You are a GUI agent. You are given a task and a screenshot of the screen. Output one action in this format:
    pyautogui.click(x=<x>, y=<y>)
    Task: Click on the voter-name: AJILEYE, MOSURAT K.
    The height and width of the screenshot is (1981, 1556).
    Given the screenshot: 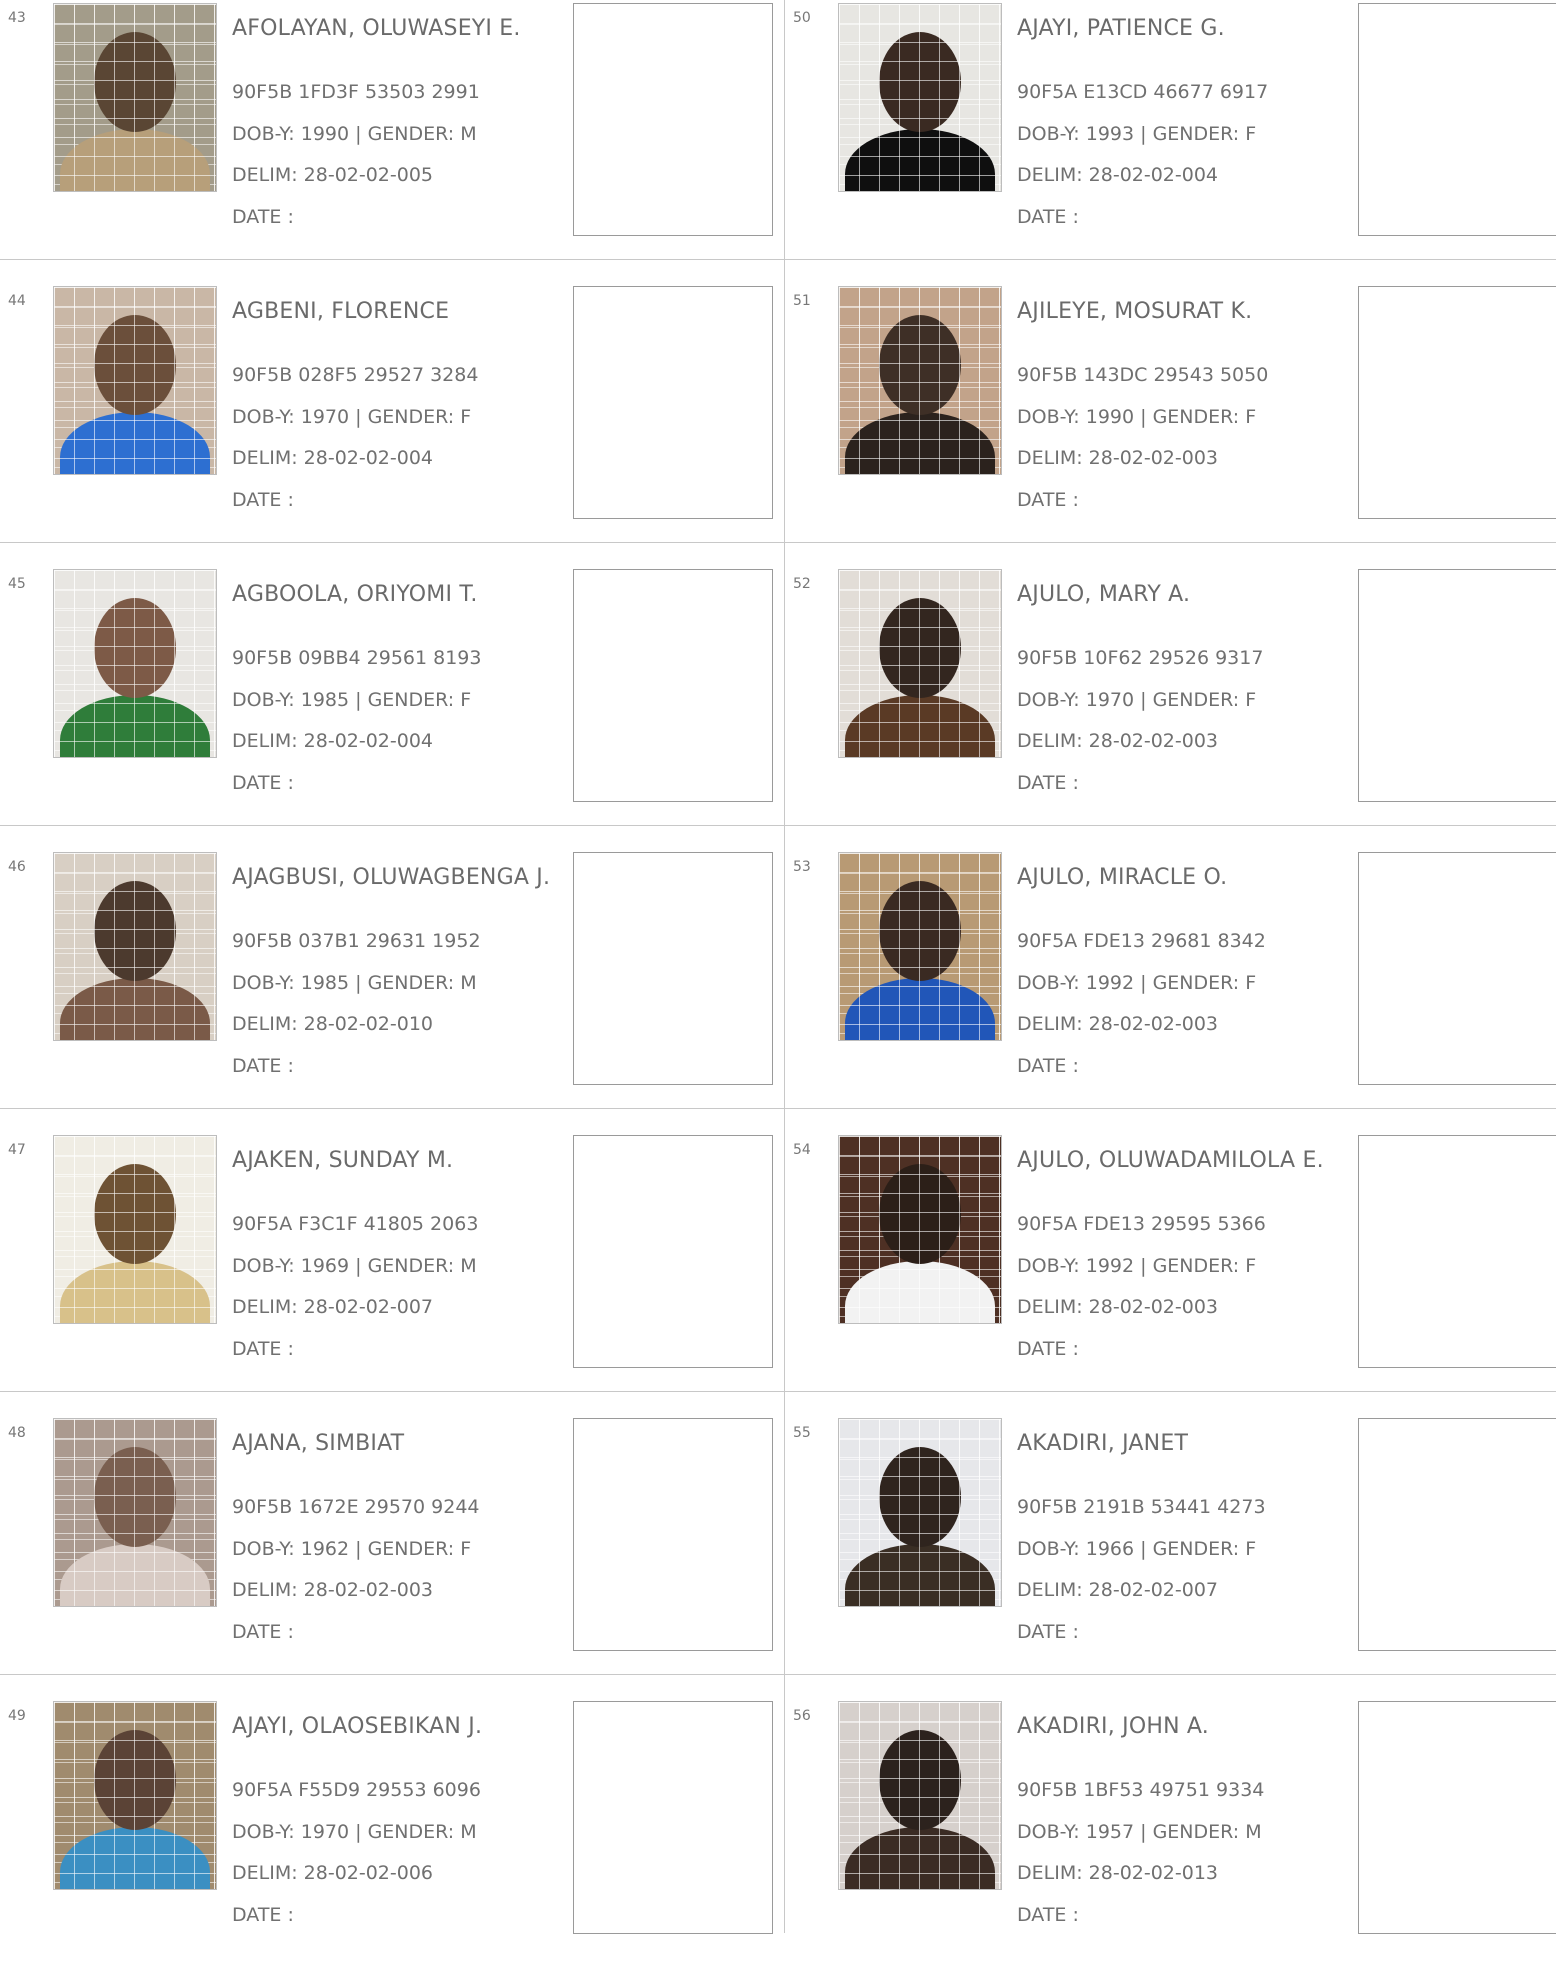 What is the action you would take?
    pyautogui.click(x=1135, y=311)
    